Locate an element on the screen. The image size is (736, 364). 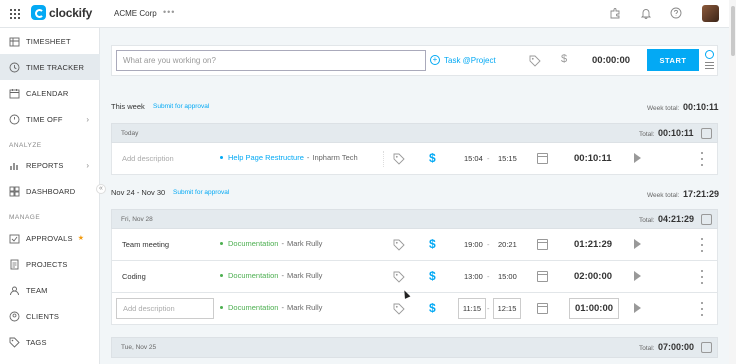
client-name: Inpharm Tech is located at coordinates (335, 157).